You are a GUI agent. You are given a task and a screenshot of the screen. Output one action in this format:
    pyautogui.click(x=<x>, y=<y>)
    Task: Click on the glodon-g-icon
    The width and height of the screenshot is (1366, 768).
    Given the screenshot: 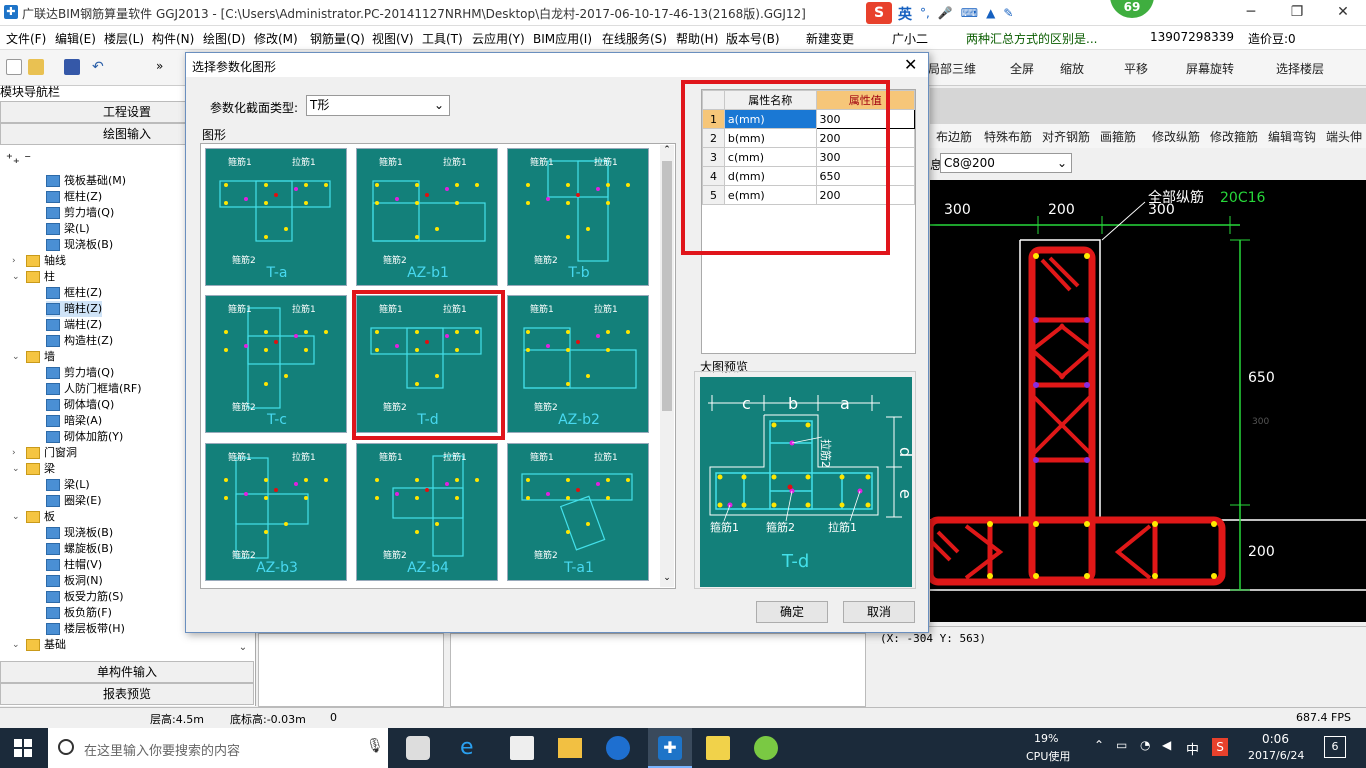 What is the action you would take?
    pyautogui.click(x=618, y=748)
    